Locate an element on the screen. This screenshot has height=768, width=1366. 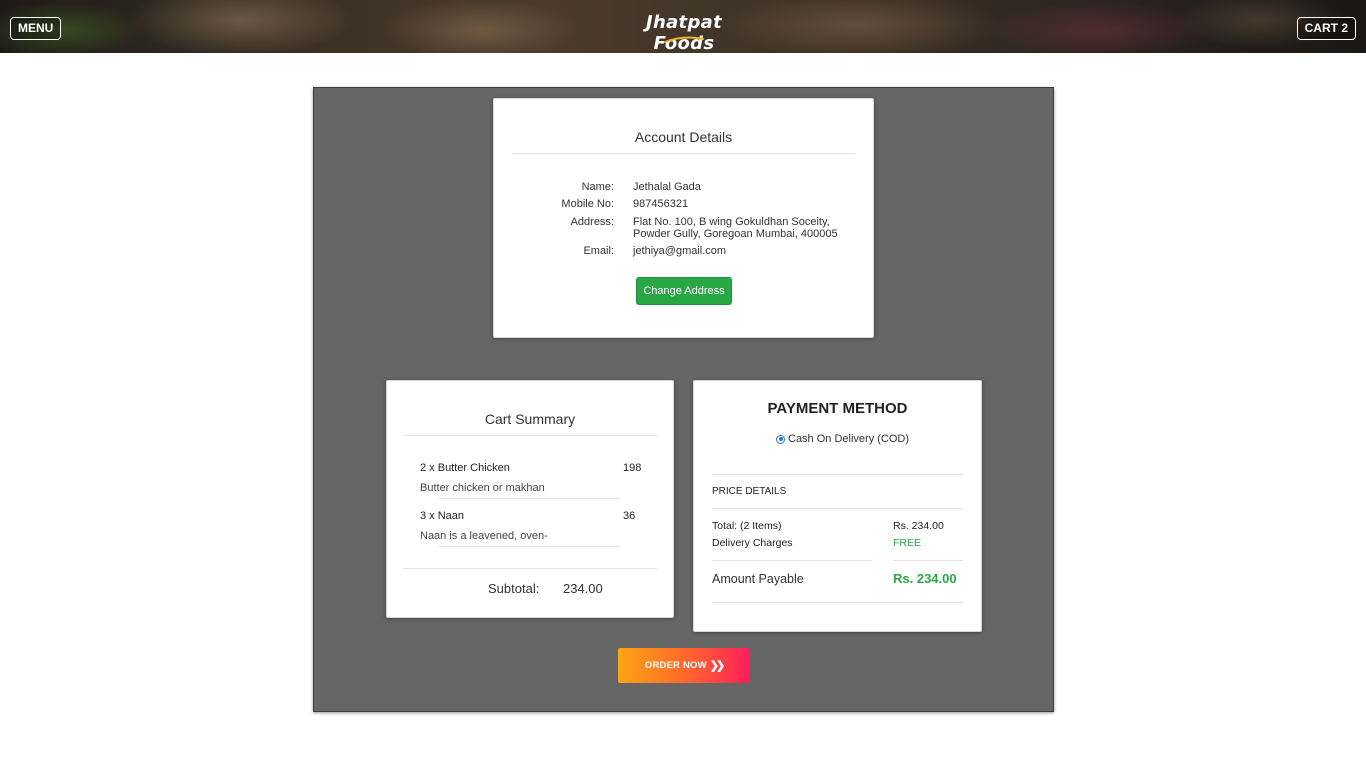
logo-swoosh-icon is located at coordinates (684, 39).